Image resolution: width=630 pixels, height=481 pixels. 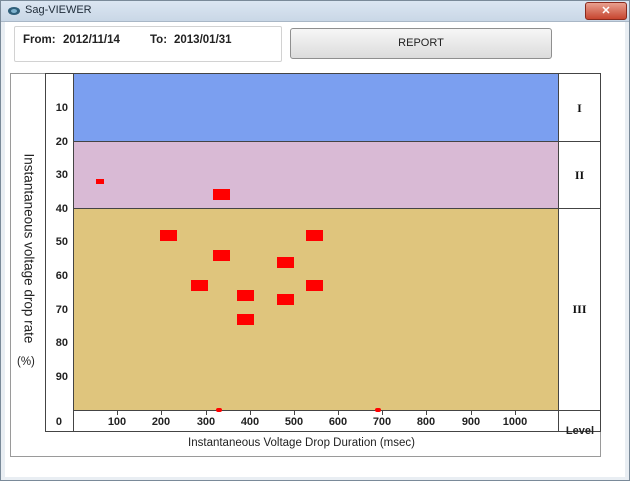 What do you see at coordinates (61, 310) in the screenshot?
I see `y-tick-label: 70` at bounding box center [61, 310].